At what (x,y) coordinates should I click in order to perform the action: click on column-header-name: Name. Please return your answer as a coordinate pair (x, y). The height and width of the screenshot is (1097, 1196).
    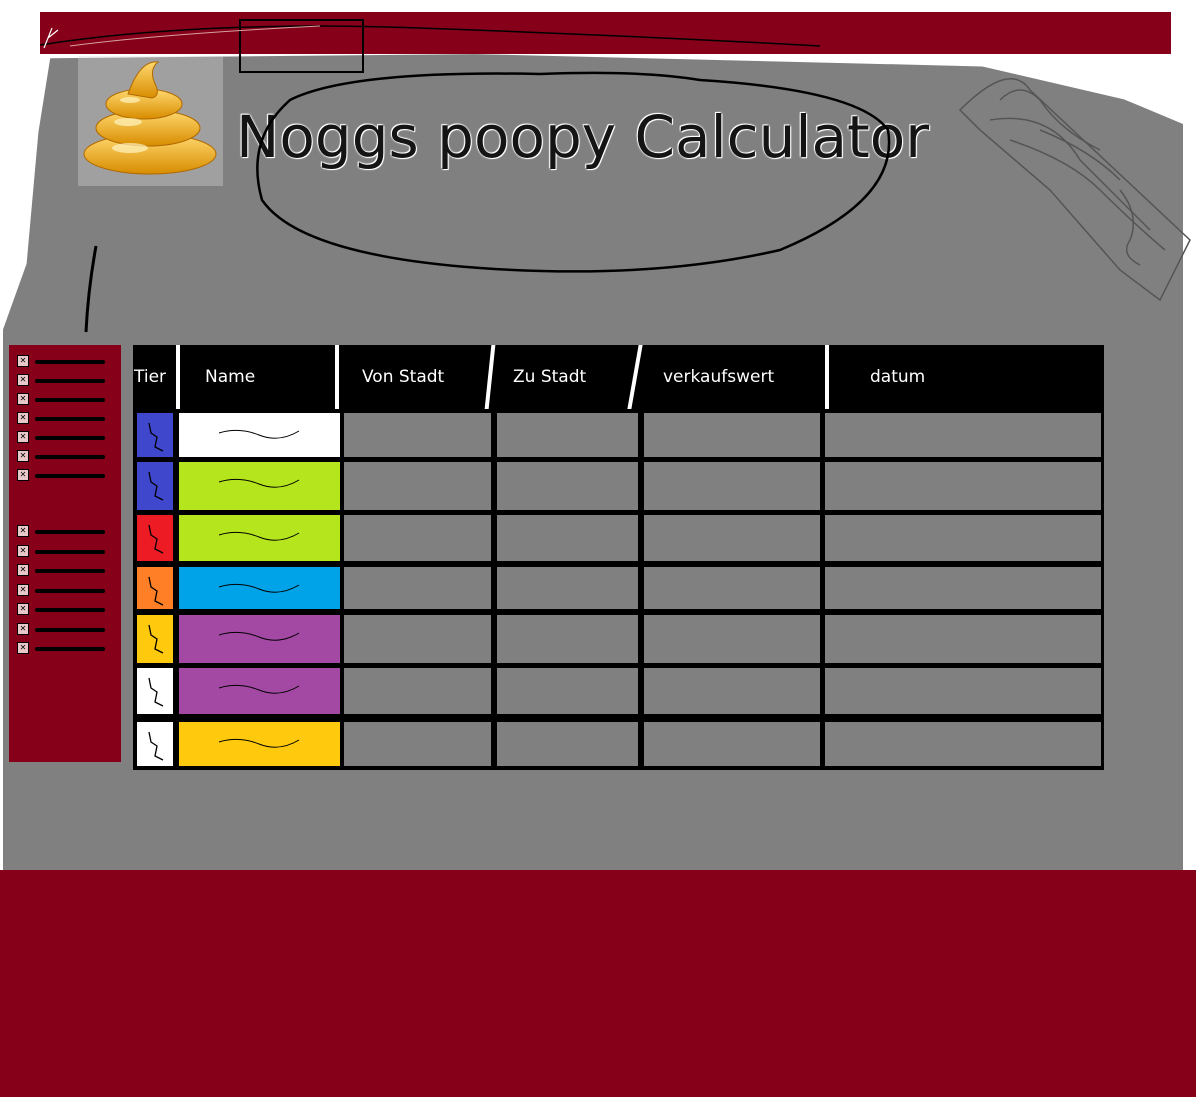
    Looking at the image, I should click on (230, 377).